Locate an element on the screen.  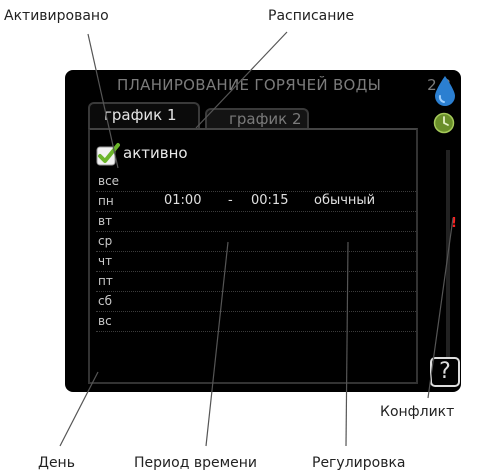
day-label: пт is located at coordinates (105, 281).